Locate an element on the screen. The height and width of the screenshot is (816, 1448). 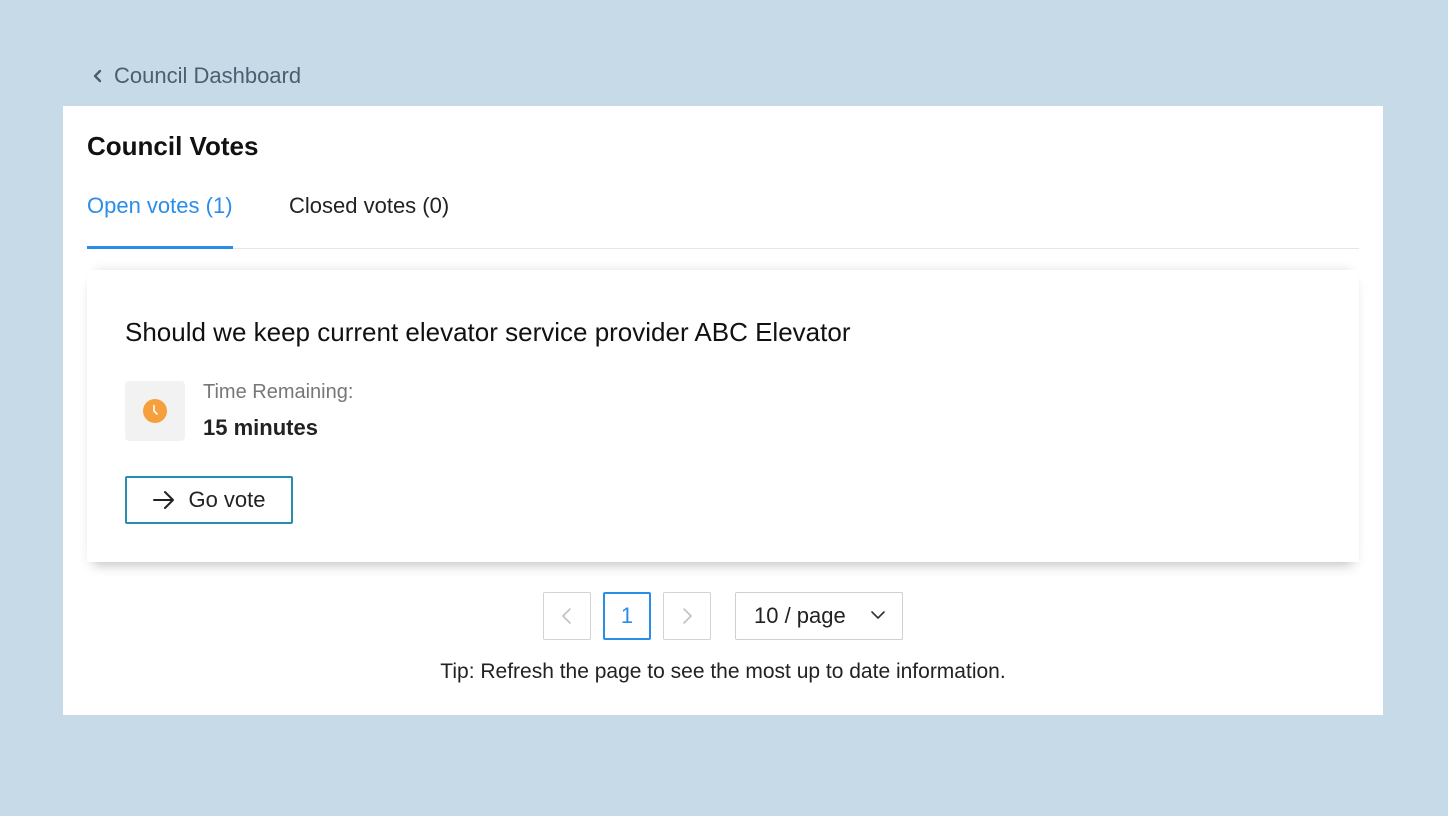
page-size-select: 10 / page is located at coordinates (819, 616).